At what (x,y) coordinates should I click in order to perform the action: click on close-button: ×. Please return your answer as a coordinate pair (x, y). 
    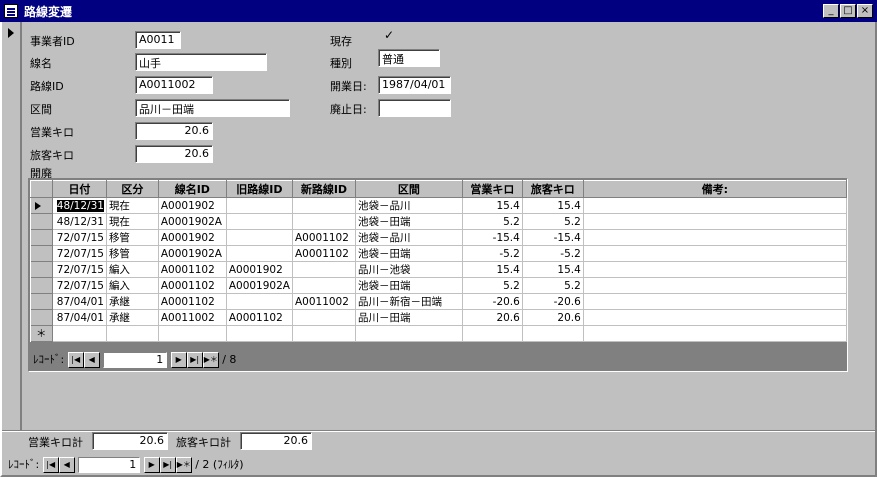
    Looking at the image, I should click on (865, 11).